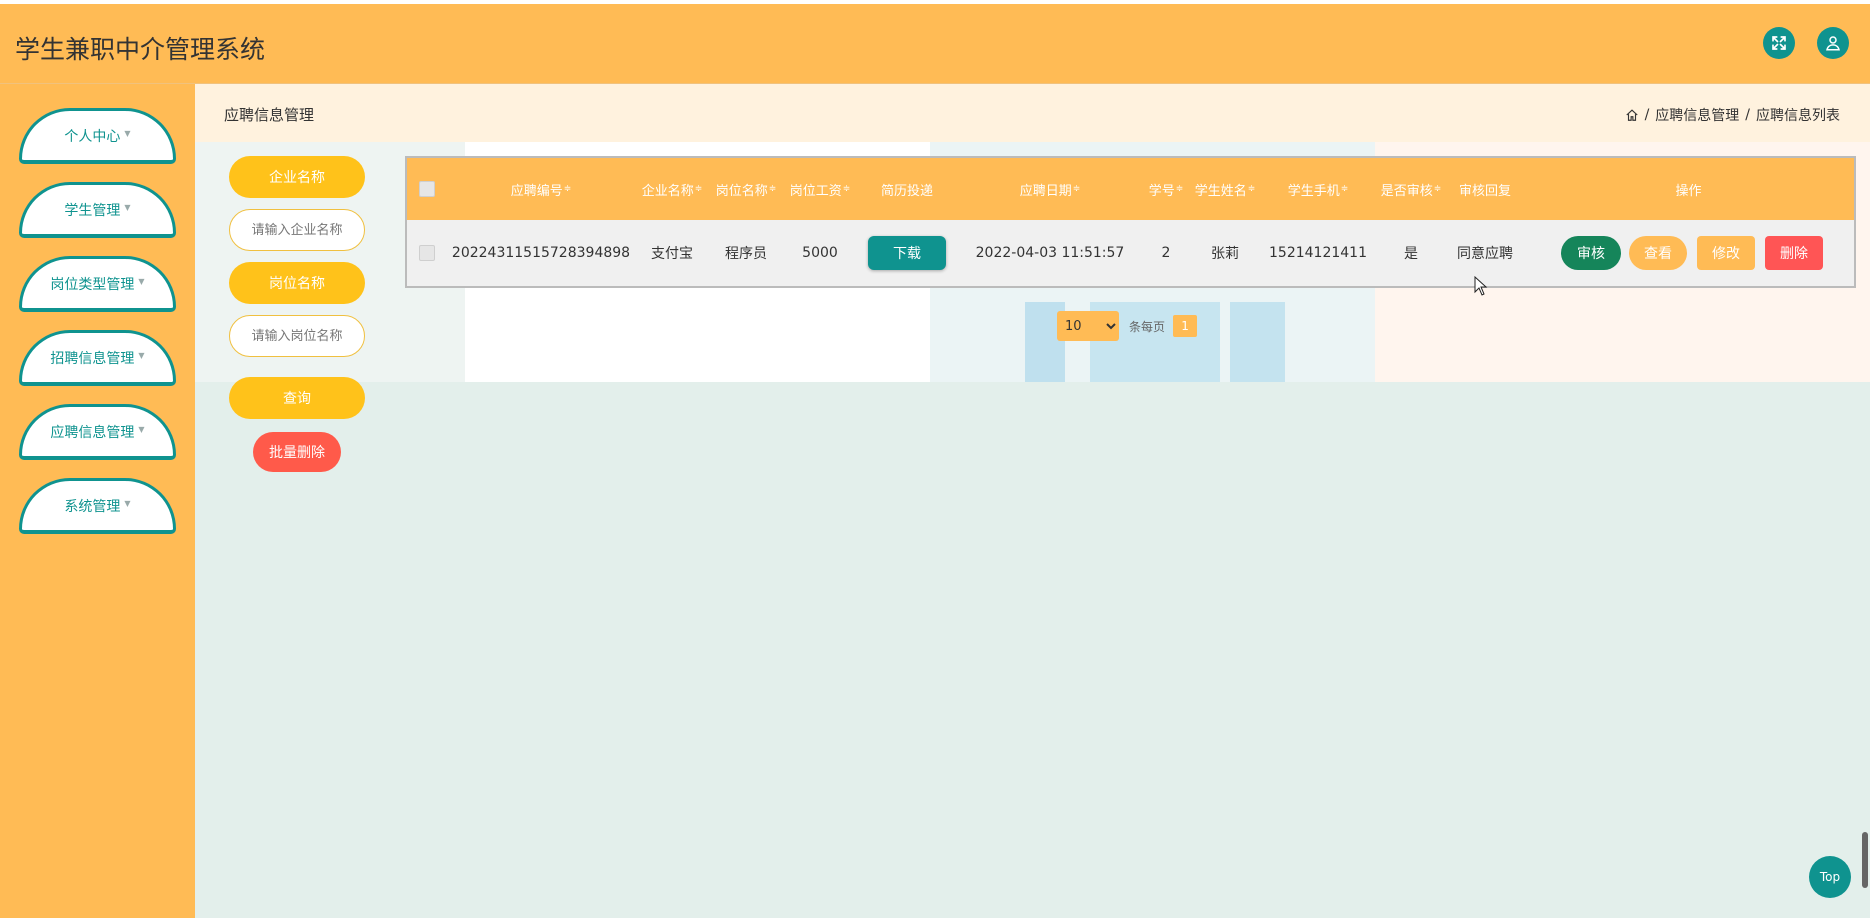  Describe the element at coordinates (92, 432) in the screenshot. I see `sidebar-item-label: 应聘信息管理` at that location.